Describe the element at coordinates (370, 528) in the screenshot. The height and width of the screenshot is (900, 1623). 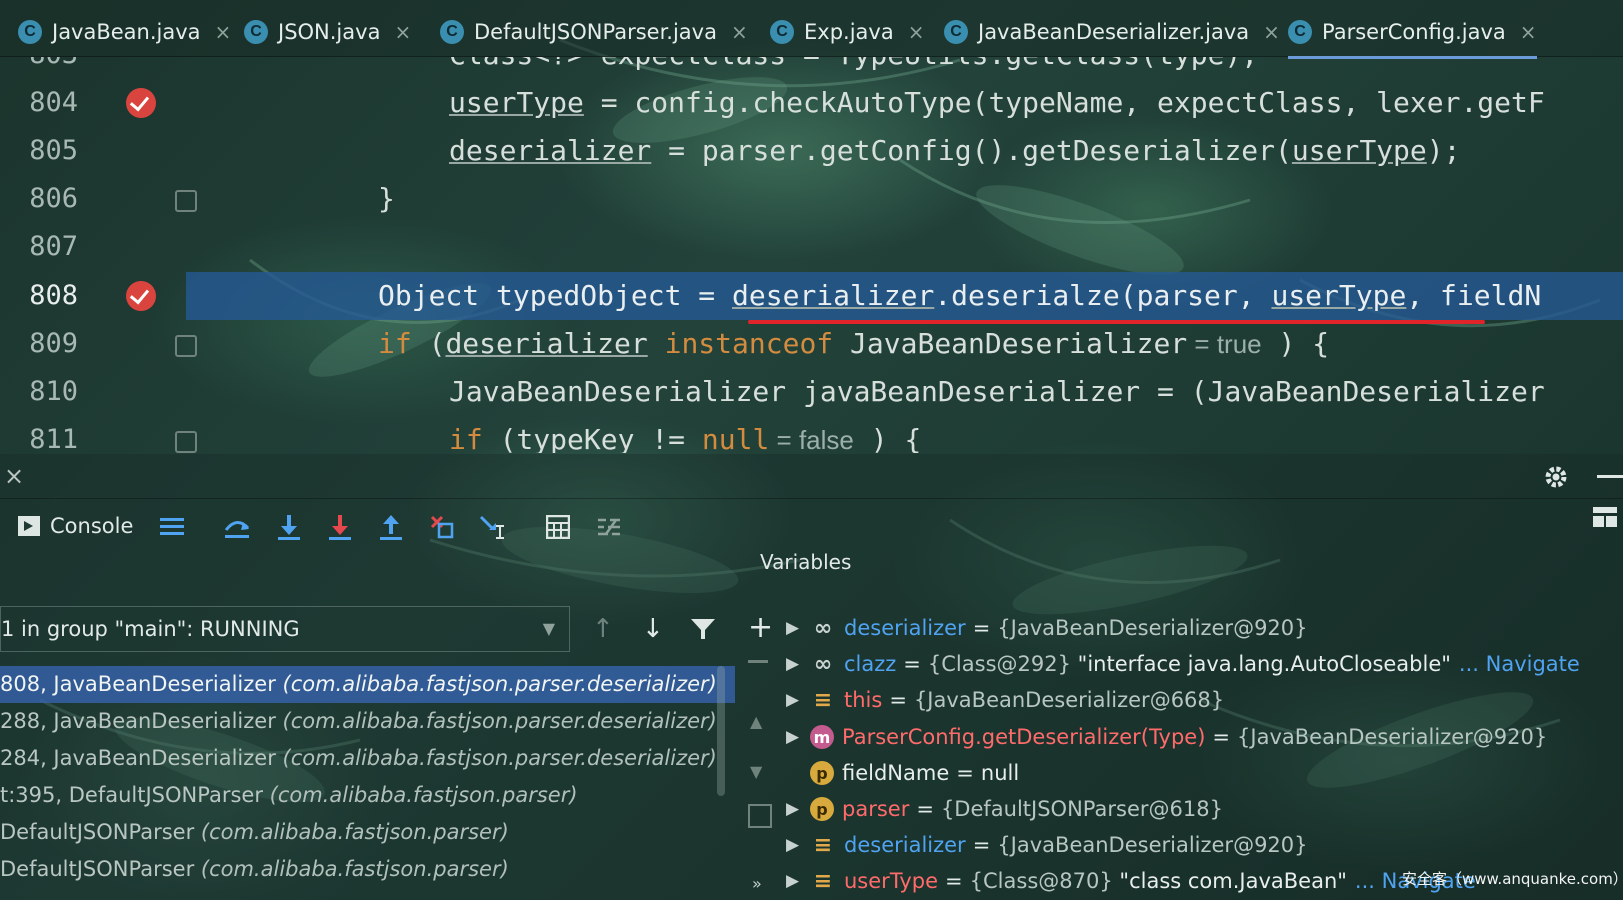
I see `debug-toolbar: Console` at that location.